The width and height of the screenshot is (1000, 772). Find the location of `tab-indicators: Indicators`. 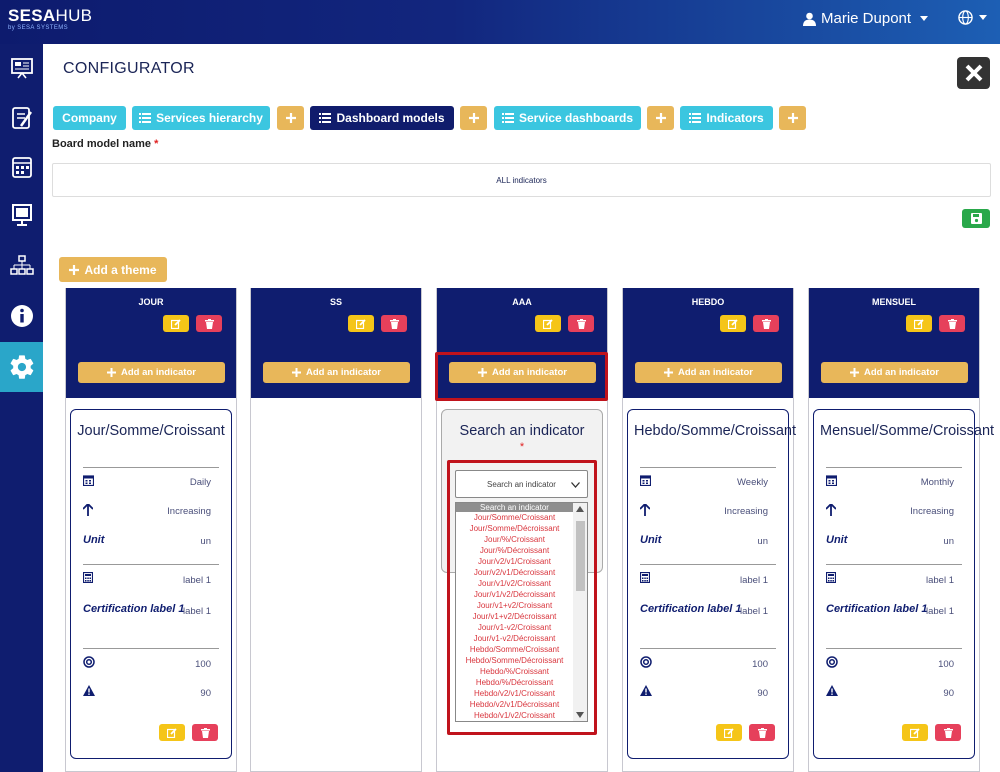

tab-indicators: Indicators is located at coordinates (726, 118).